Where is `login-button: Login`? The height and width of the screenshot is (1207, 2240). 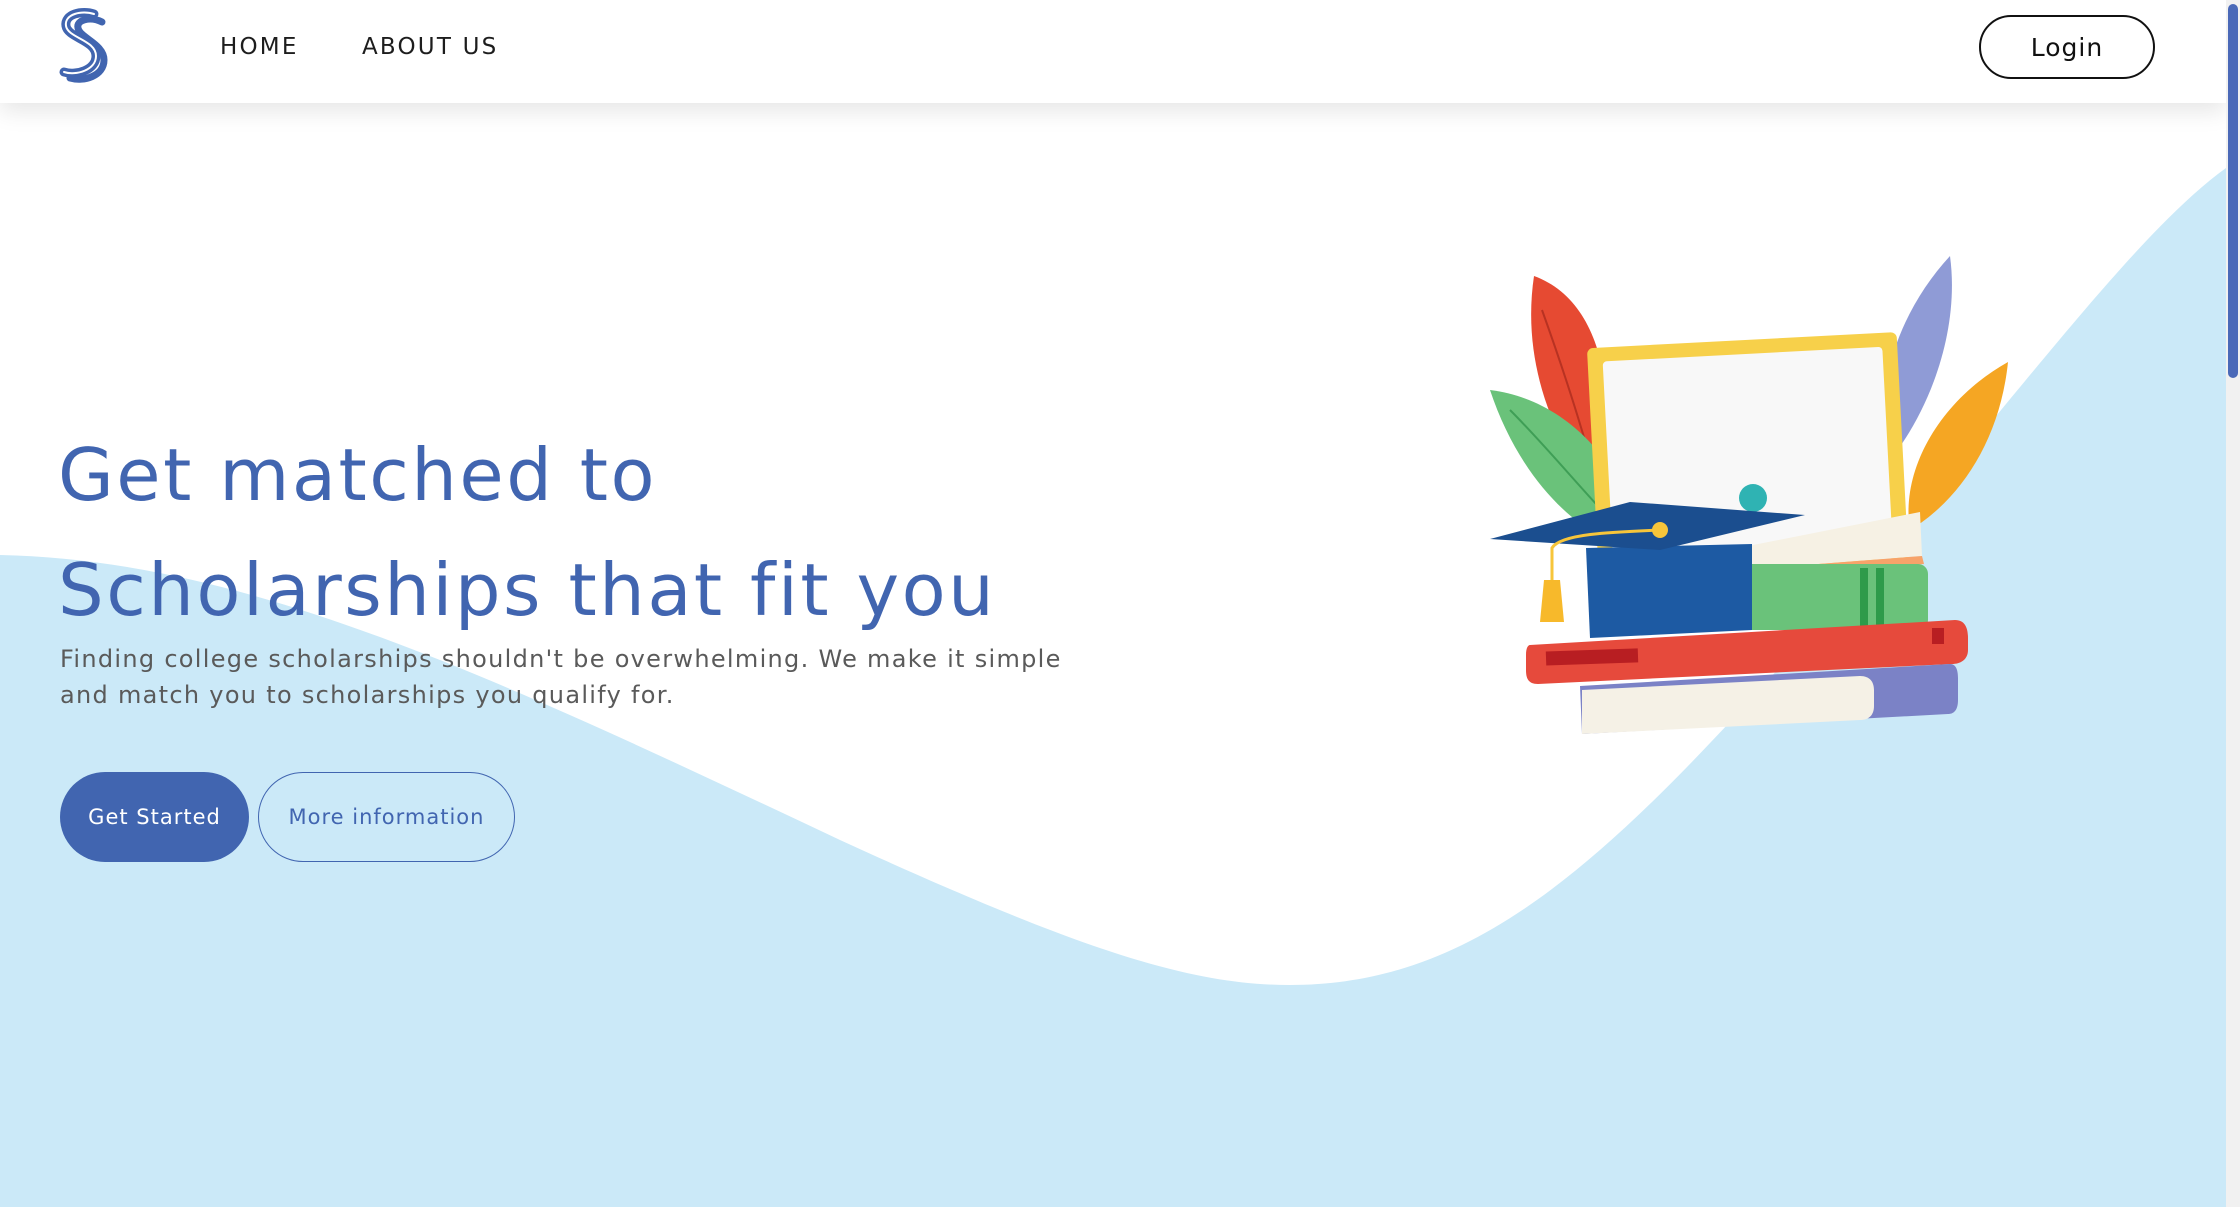 login-button: Login is located at coordinates (2067, 47).